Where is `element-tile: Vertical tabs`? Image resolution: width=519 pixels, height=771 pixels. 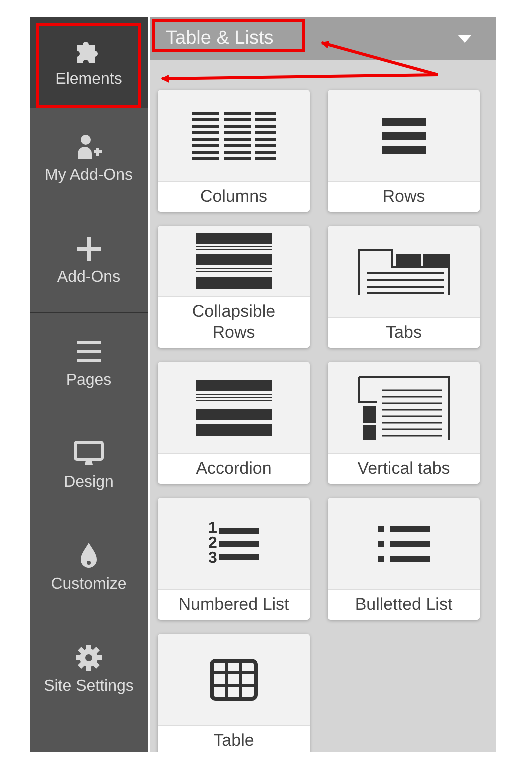 element-tile: Vertical tabs is located at coordinates (404, 423).